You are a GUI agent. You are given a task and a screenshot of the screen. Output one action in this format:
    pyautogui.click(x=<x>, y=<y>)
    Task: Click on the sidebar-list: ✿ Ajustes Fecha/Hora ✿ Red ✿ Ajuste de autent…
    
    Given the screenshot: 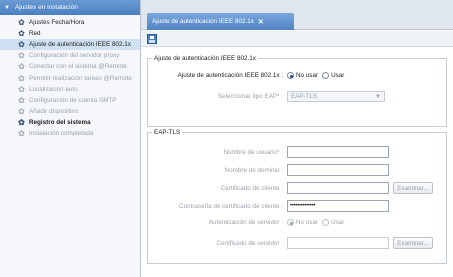 What is the action you would take?
    pyautogui.click(x=70, y=77)
    